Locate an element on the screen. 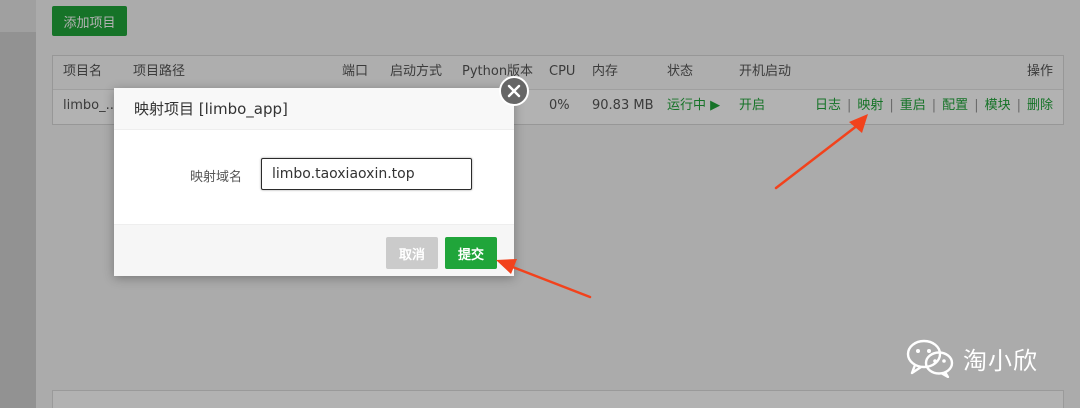  cancel-button: 取消 is located at coordinates (412, 253).